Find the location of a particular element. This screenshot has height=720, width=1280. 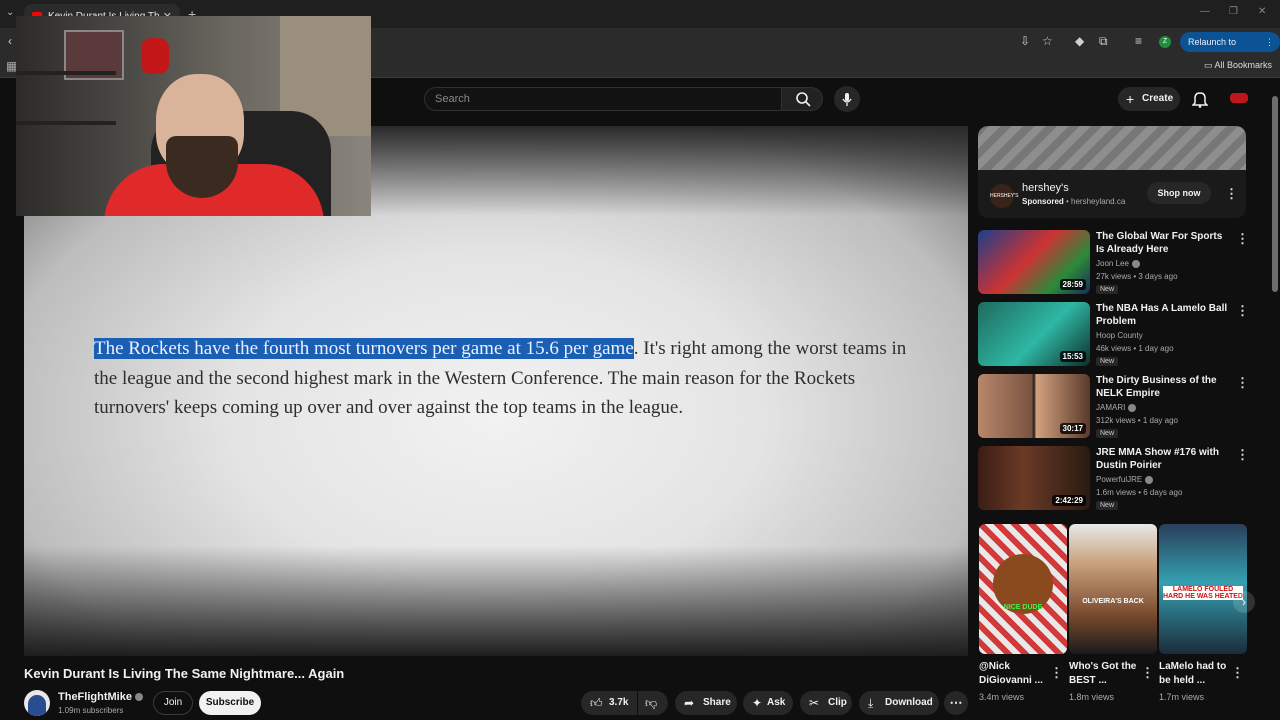

share-button: ➦ Share is located at coordinates (706, 703).